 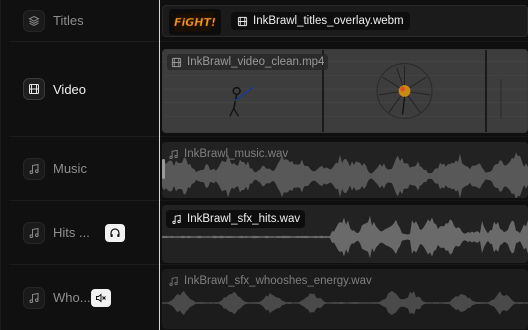 What do you see at coordinates (70, 168) in the screenshot?
I see `track-label-music: Music` at bounding box center [70, 168].